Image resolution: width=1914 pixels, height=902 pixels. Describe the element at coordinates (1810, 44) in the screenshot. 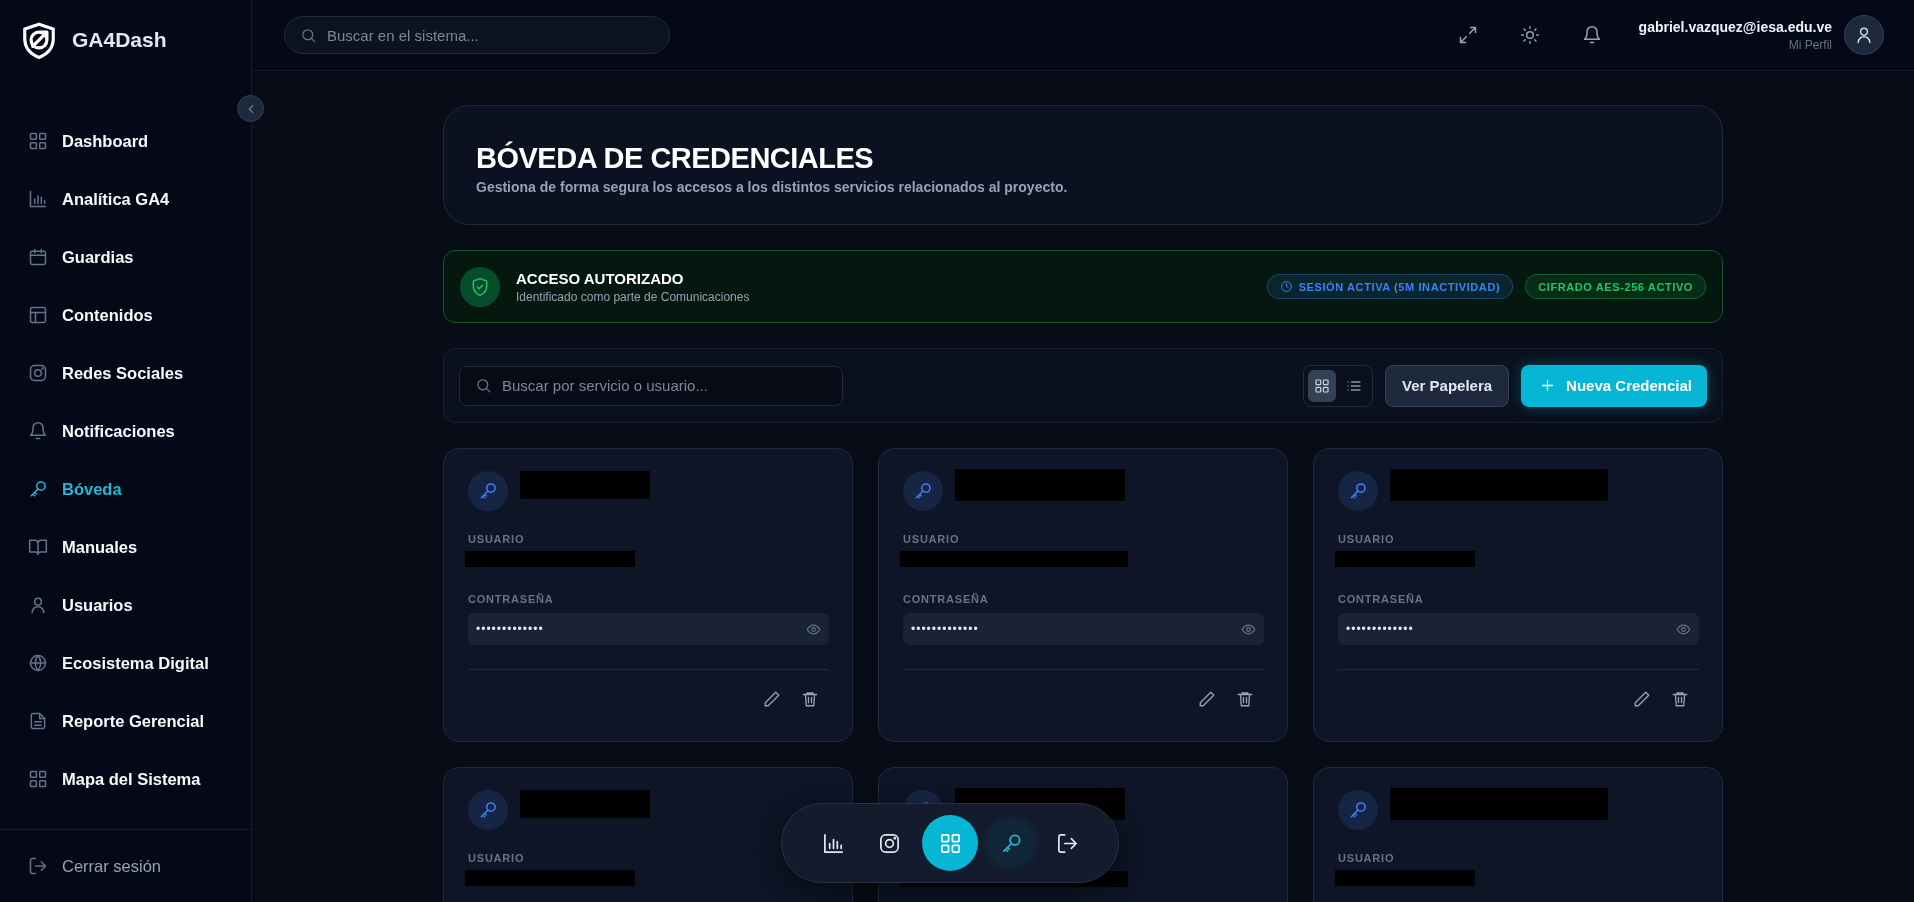

I see `profile-link: Mi Perfil` at that location.